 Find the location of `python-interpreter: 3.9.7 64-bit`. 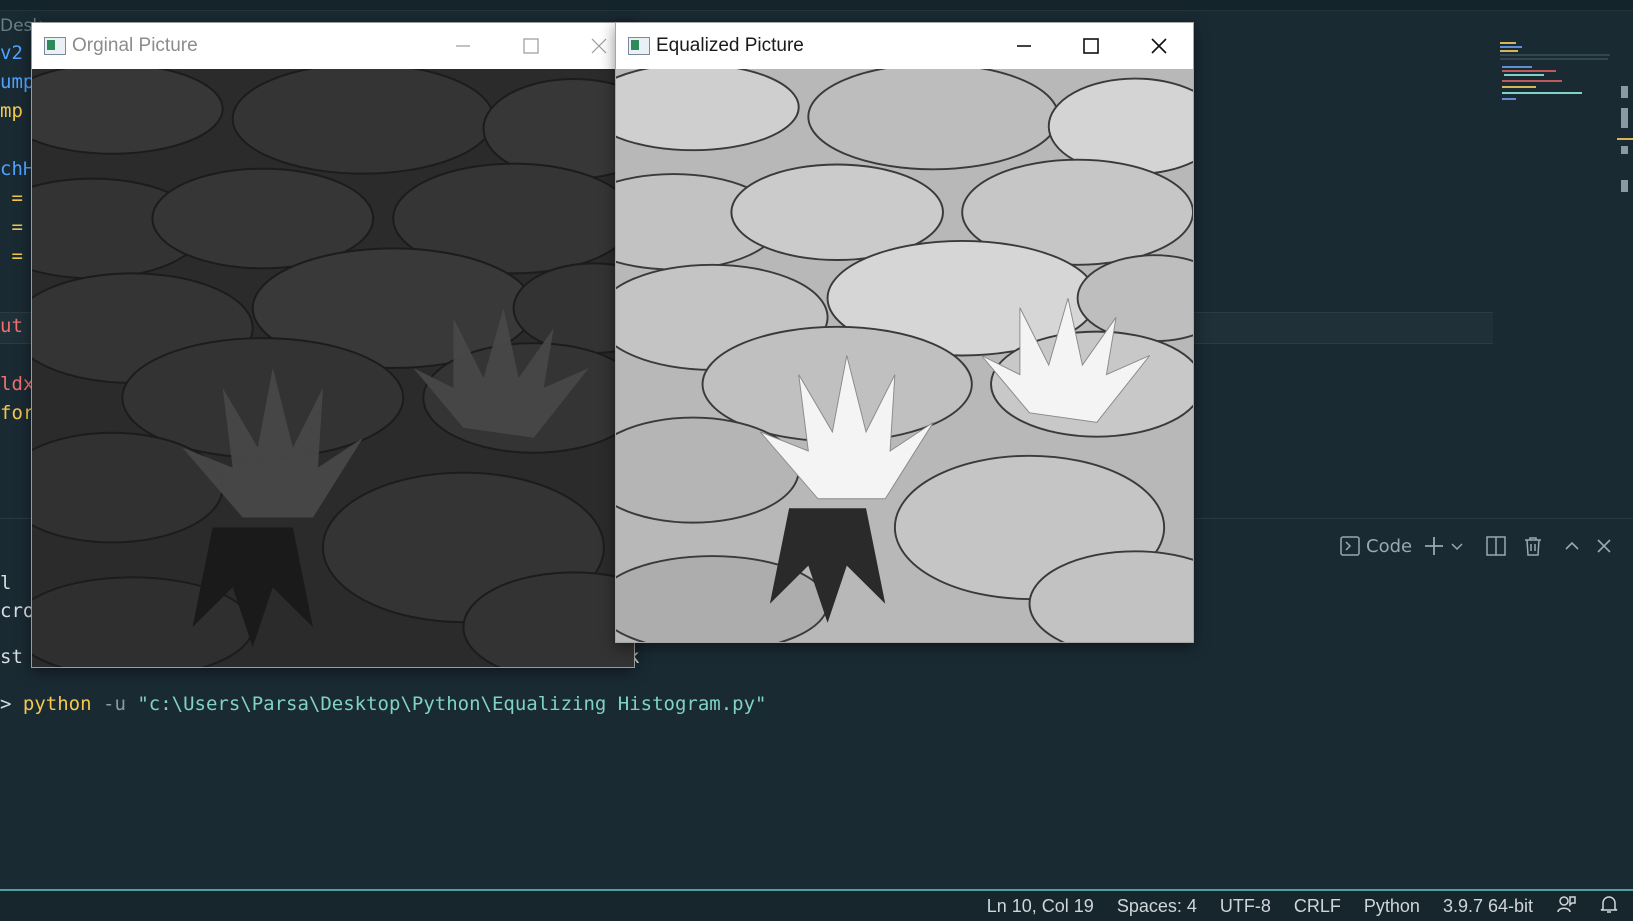

python-interpreter: 3.9.7 64-bit is located at coordinates (1488, 906).